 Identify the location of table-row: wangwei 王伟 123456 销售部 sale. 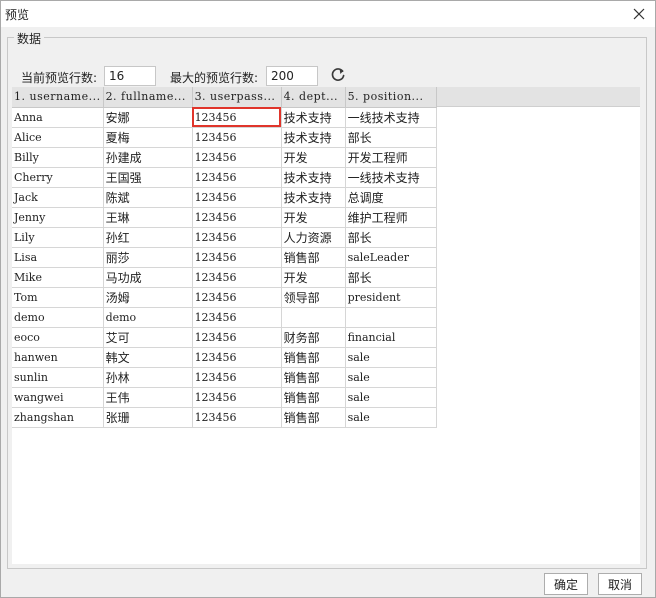
(224, 397).